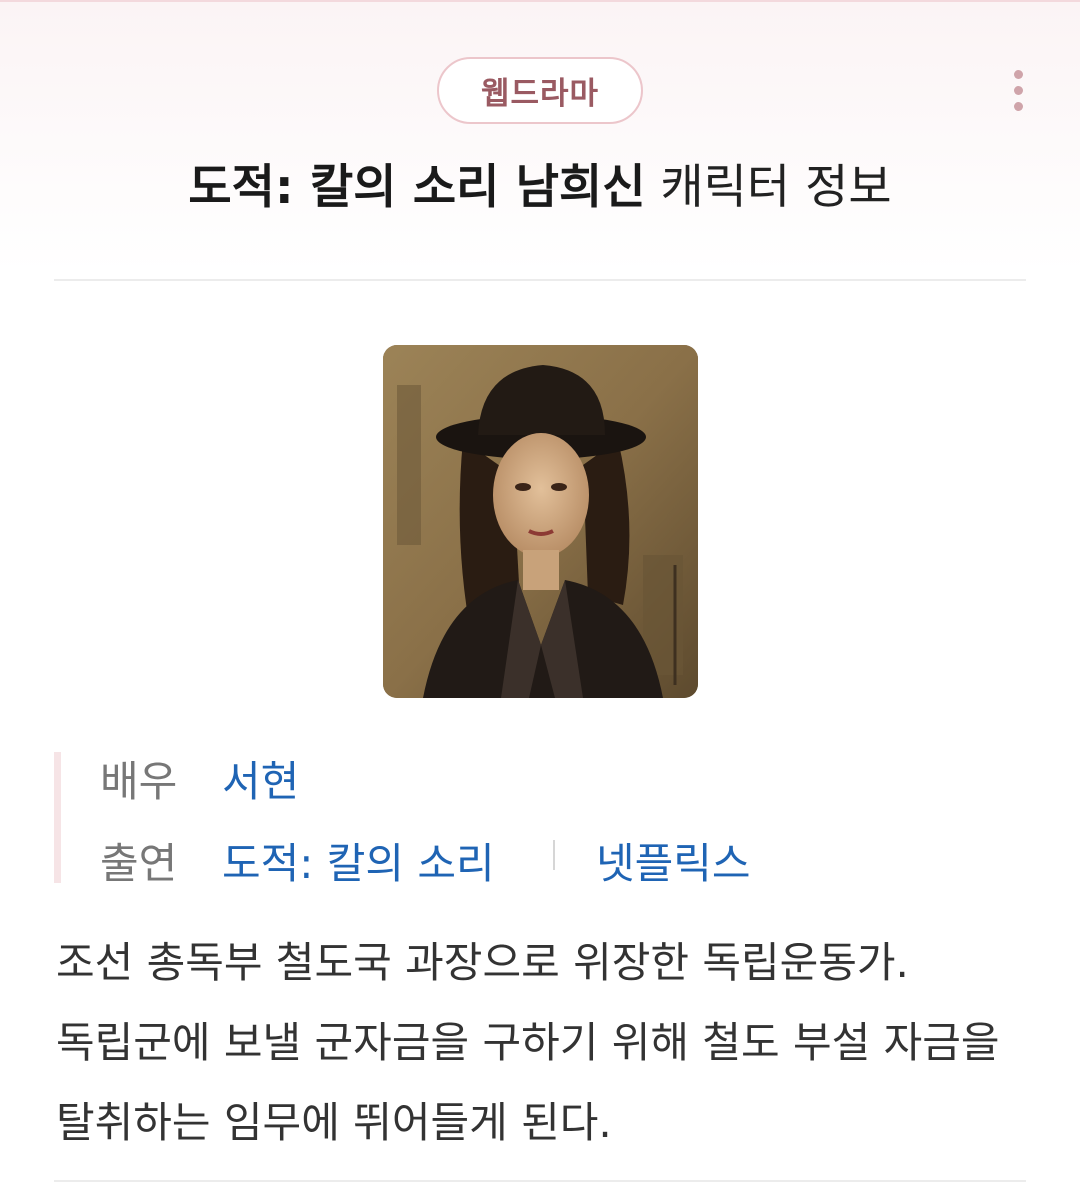 The image size is (1080, 1194). Describe the element at coordinates (417, 187) in the screenshot. I see `character-name: 도적: 칼의 소리 남희신` at that location.